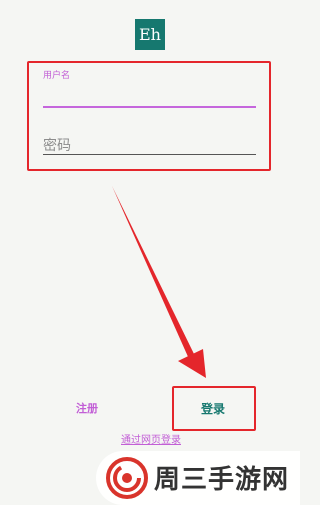 This screenshot has height=505, width=320. Describe the element at coordinates (151, 441) in the screenshot. I see `web-login-link: 通过网页登录` at that location.